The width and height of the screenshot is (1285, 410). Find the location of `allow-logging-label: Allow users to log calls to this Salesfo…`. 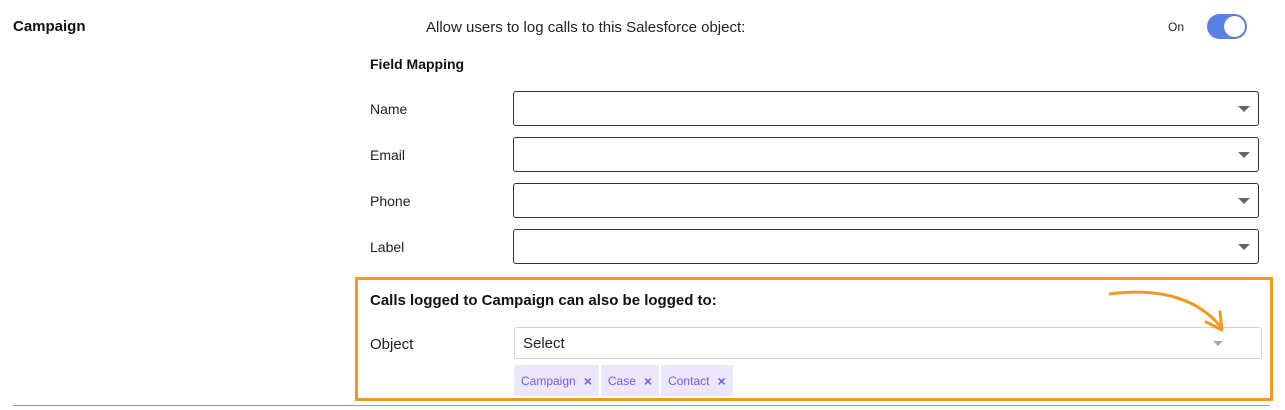

allow-logging-label: Allow users to log calls to this Salesfo… is located at coordinates (586, 27).